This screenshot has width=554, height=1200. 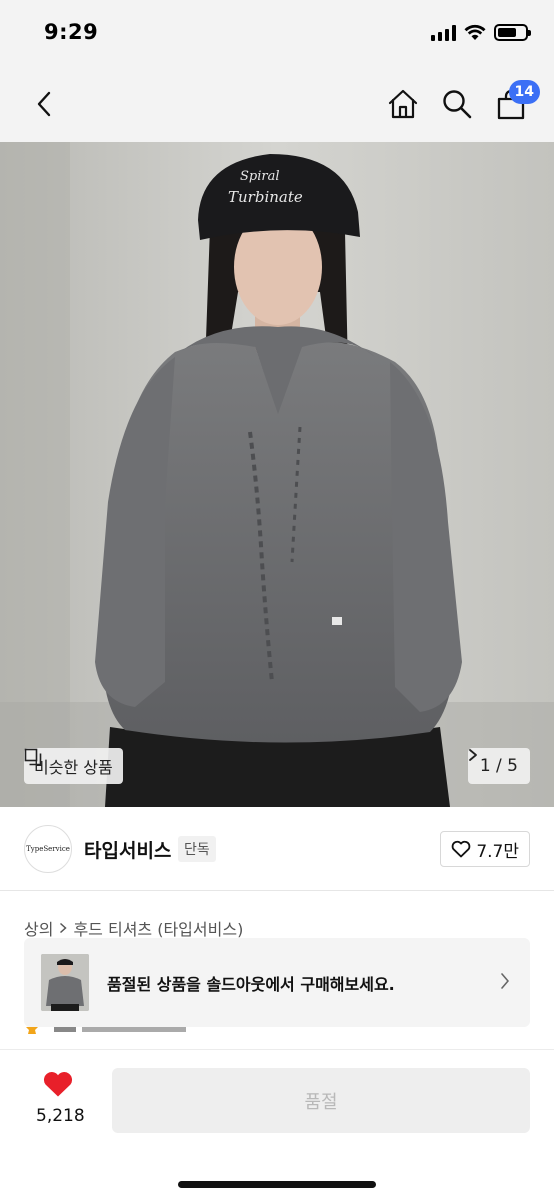 What do you see at coordinates (512, 32) in the screenshot?
I see `battery-icon` at bounding box center [512, 32].